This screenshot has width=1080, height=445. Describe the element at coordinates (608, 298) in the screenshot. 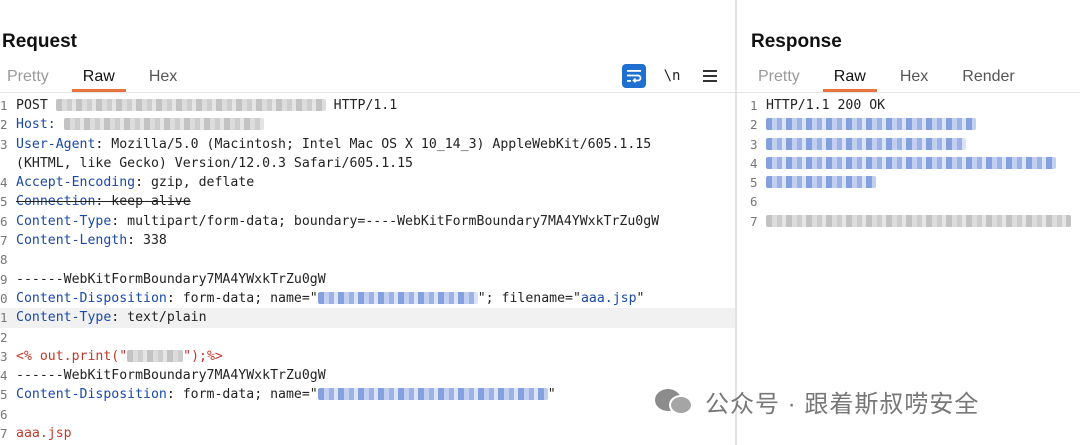

I see `filename-value: aaa.jsp` at that location.